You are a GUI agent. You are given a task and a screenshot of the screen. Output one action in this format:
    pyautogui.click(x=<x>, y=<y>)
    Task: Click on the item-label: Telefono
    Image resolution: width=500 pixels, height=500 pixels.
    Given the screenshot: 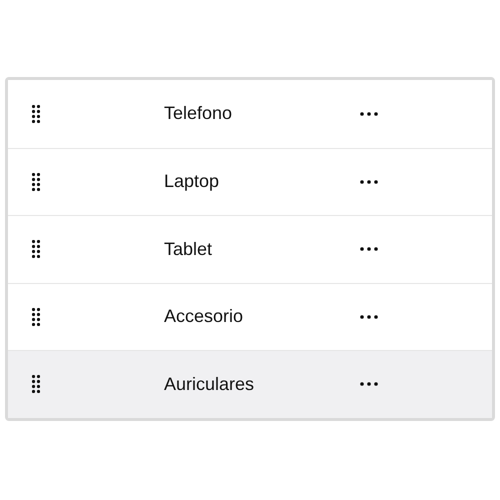 What is the action you would take?
    pyautogui.click(x=199, y=114)
    